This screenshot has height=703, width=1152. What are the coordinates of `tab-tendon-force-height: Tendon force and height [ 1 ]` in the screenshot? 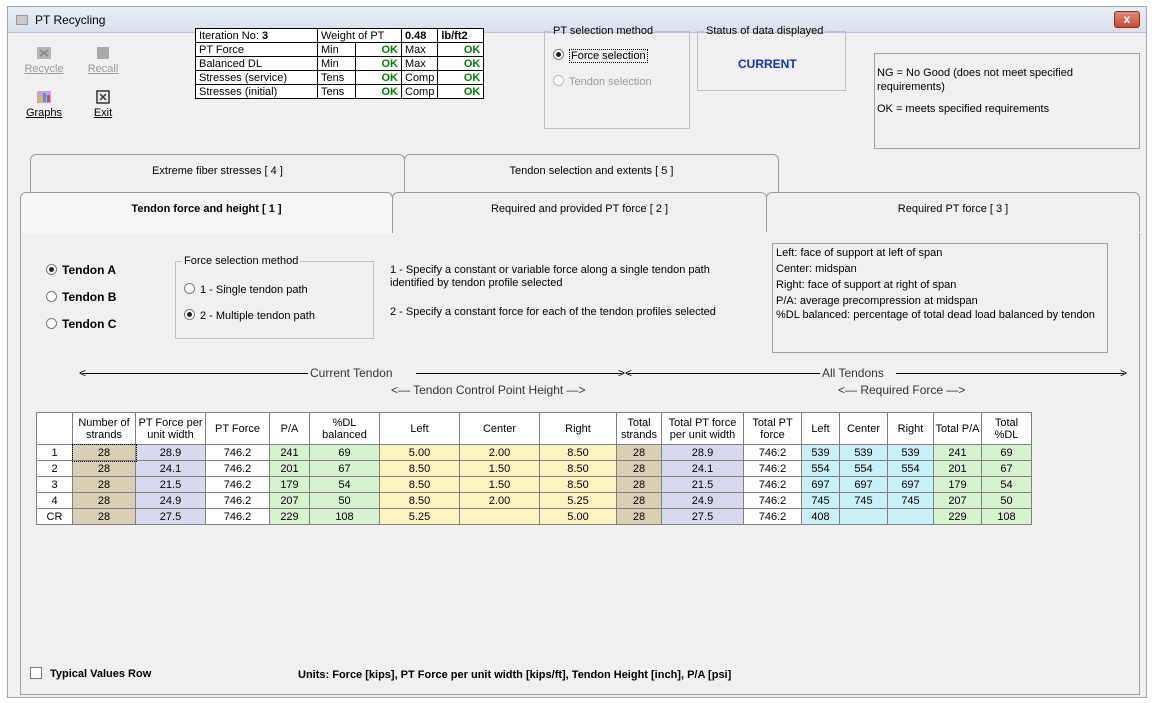 It's located at (206, 213).